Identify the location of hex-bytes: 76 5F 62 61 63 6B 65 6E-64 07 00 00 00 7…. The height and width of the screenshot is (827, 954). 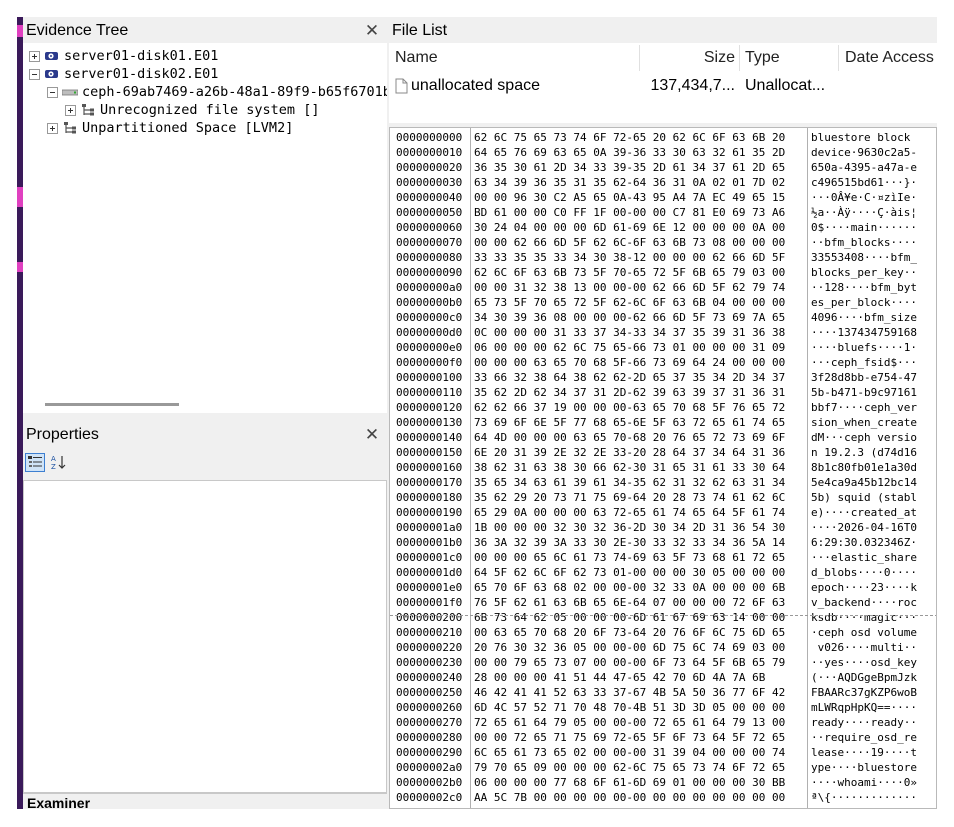
(640, 602).